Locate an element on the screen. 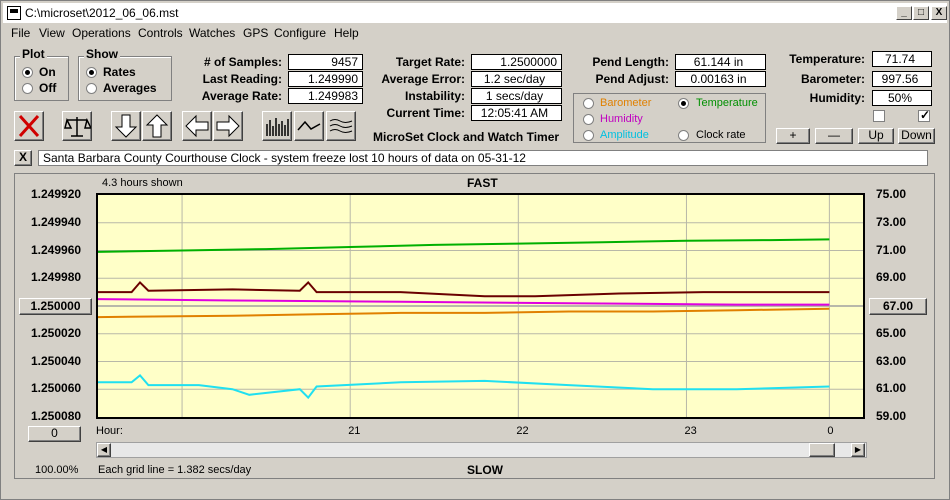 The image size is (950, 500). x-tick-label: 23 is located at coordinates (690, 431).